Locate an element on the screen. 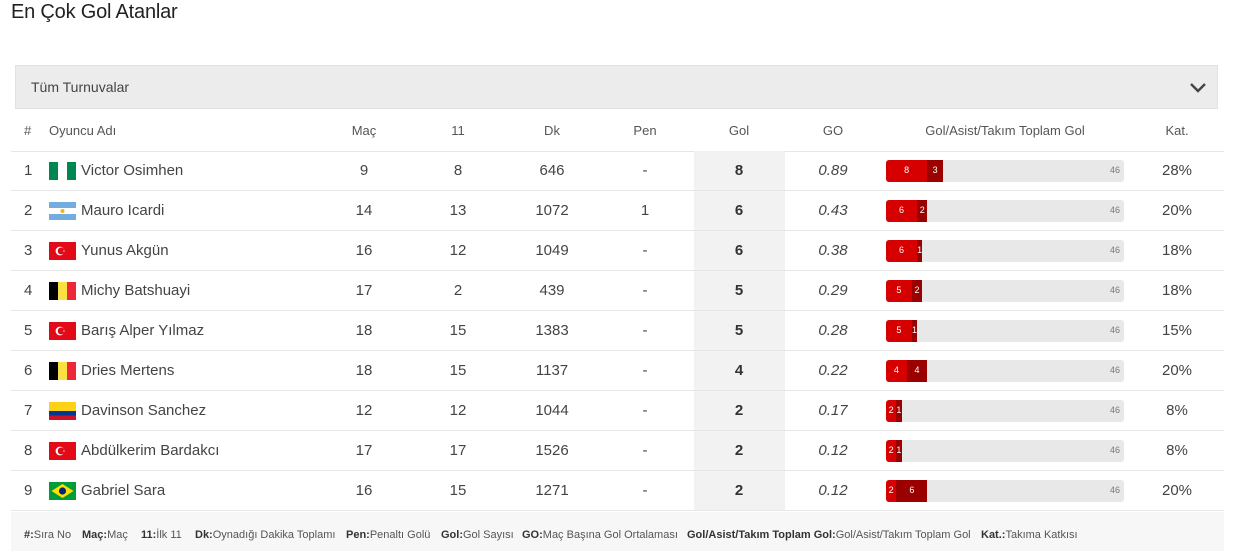  assists-bar-label: 3 is located at coordinates (935, 170).